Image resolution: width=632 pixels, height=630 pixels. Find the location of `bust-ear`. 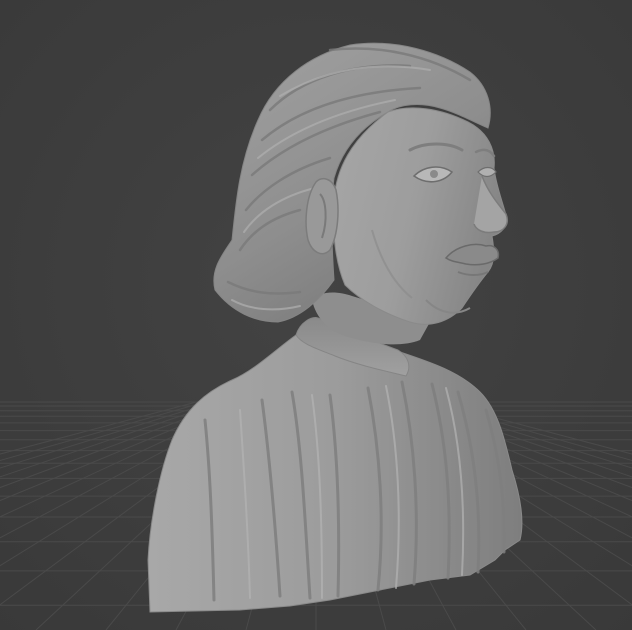

bust-ear is located at coordinates (322, 216).